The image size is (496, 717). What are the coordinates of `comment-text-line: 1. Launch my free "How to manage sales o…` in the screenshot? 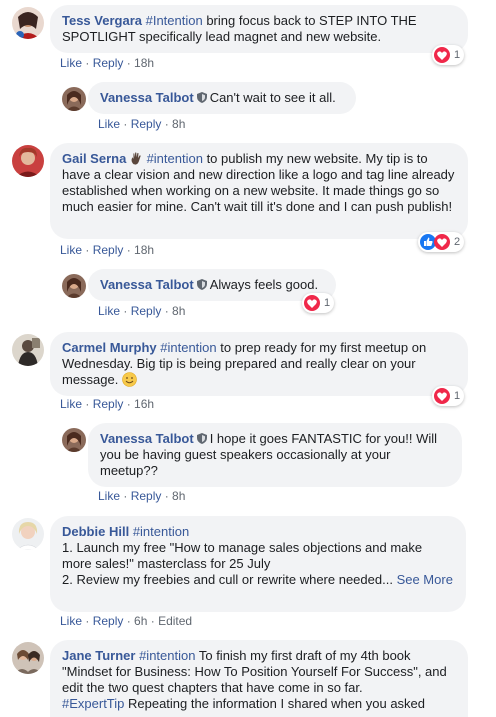 It's located at (242, 555).